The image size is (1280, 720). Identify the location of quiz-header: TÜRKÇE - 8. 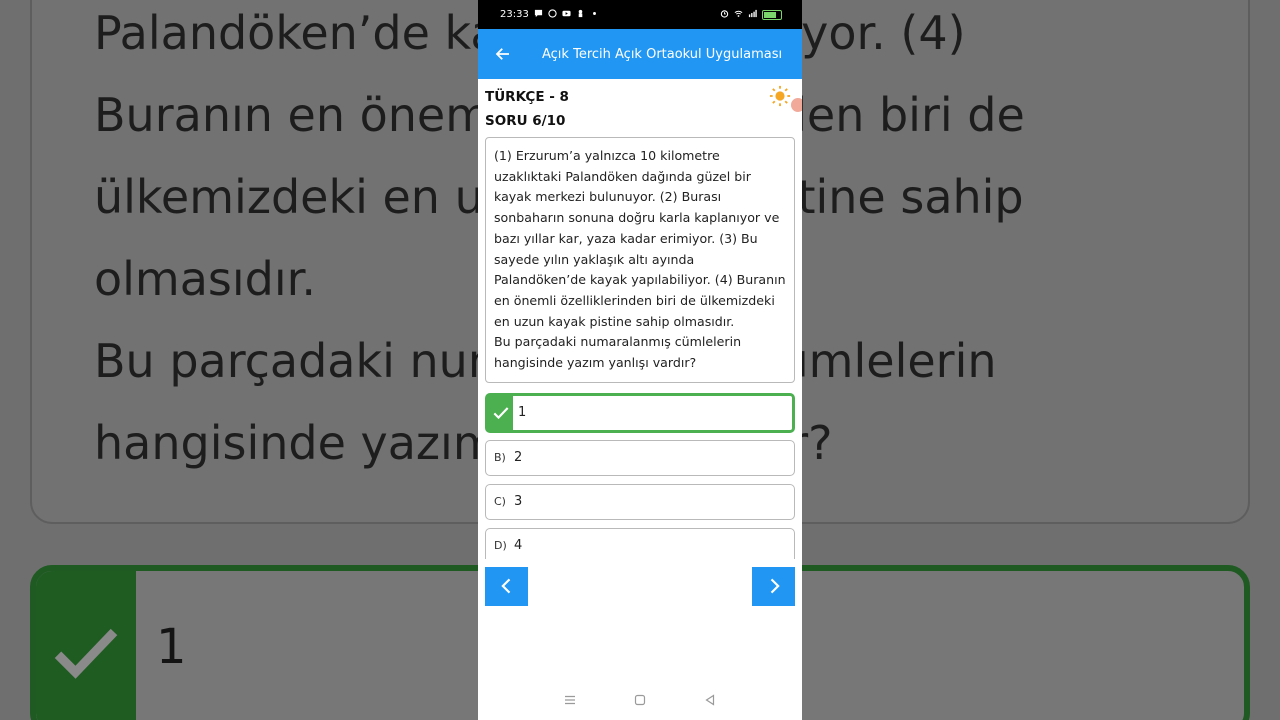
(643, 95).